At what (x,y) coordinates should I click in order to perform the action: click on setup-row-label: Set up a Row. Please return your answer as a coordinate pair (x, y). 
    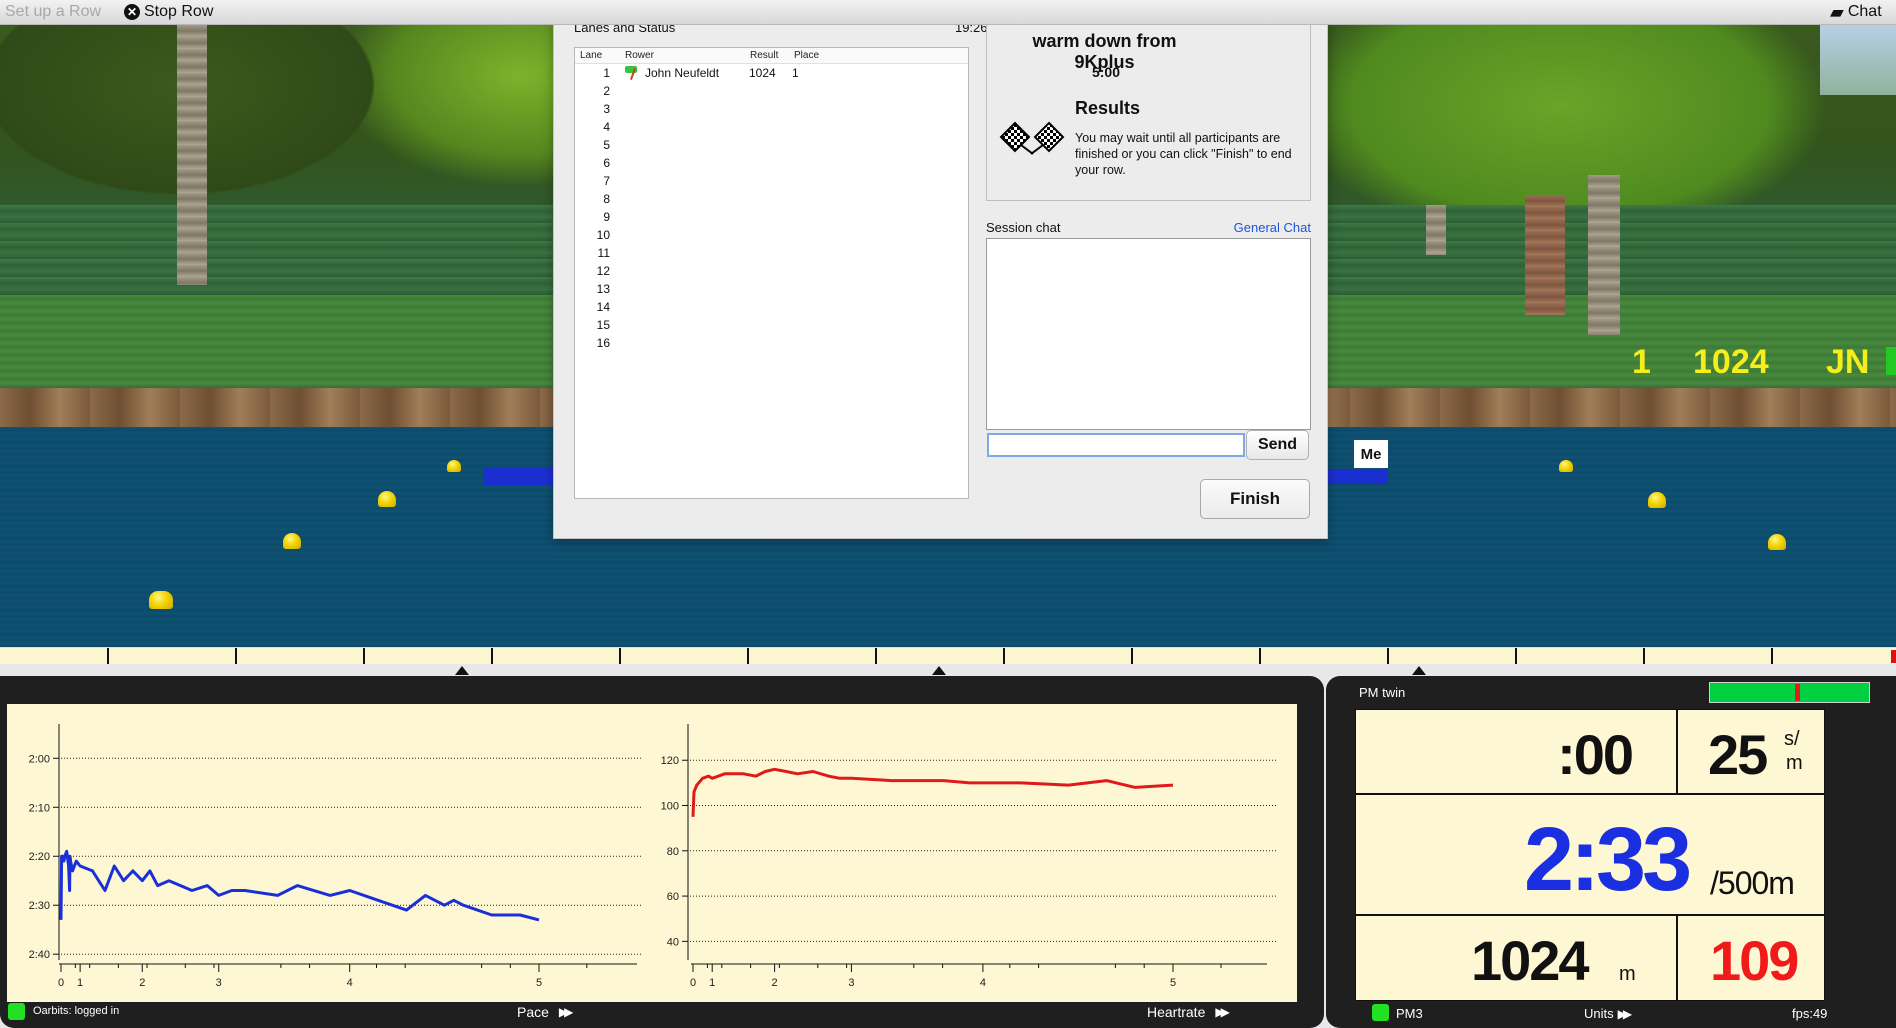
    Looking at the image, I should click on (53, 11).